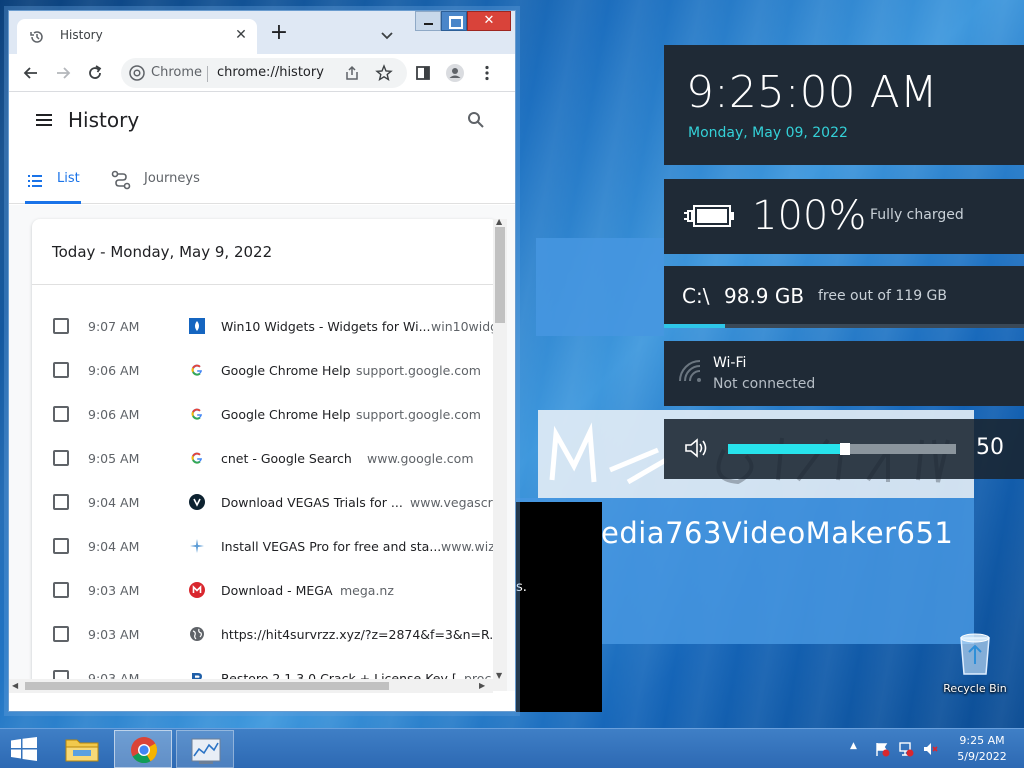  What do you see at coordinates (286, 458) in the screenshot?
I see `row-title: cnet - Google Search` at bounding box center [286, 458].